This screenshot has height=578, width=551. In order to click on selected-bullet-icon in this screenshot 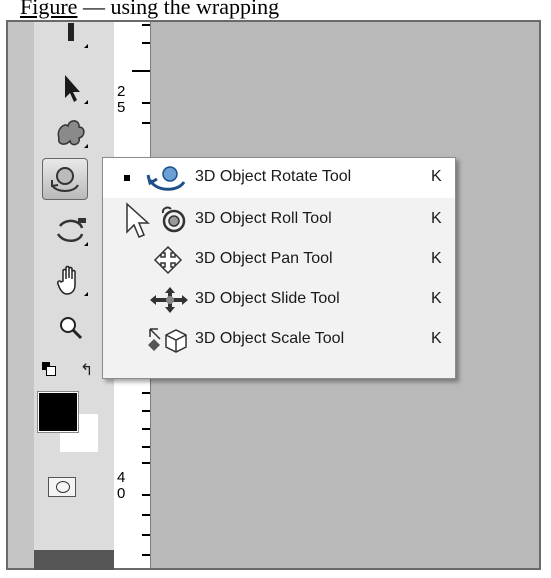, I will do `click(127, 178)`.